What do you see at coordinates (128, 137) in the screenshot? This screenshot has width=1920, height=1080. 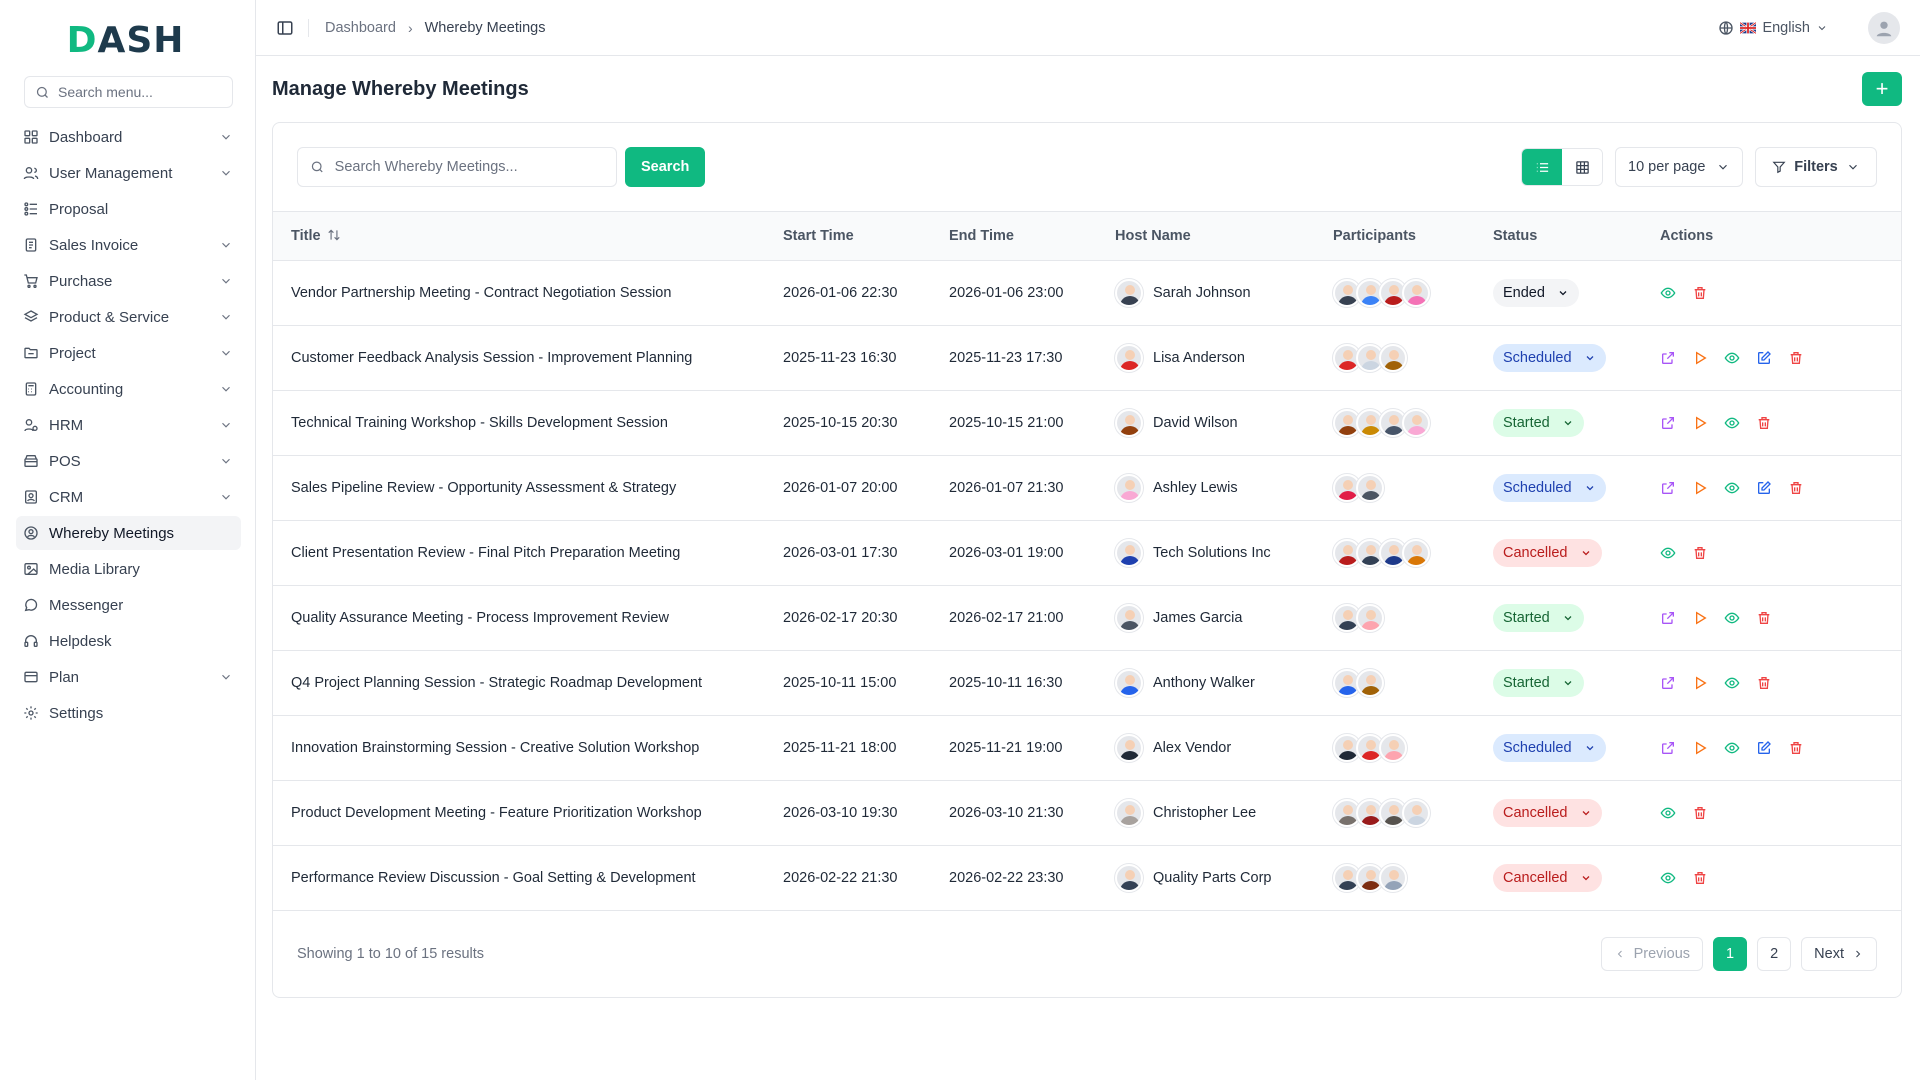 I see `sidebar-item-dashboard: Dashboard` at bounding box center [128, 137].